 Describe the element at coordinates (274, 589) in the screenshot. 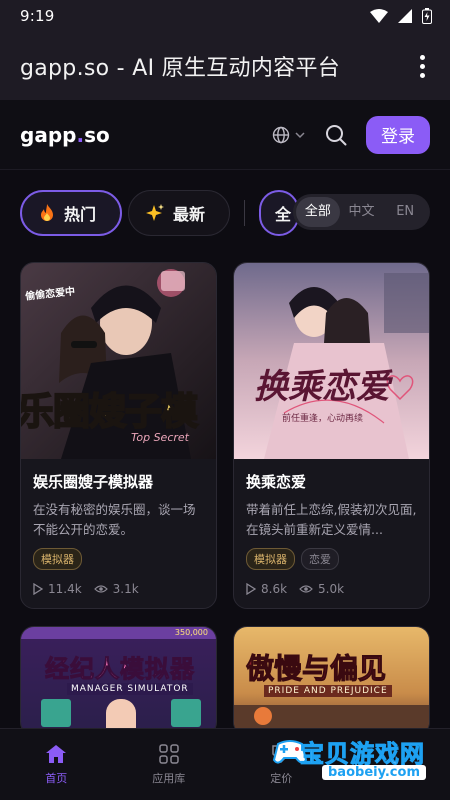

I see `plays-count: 8.6k` at that location.